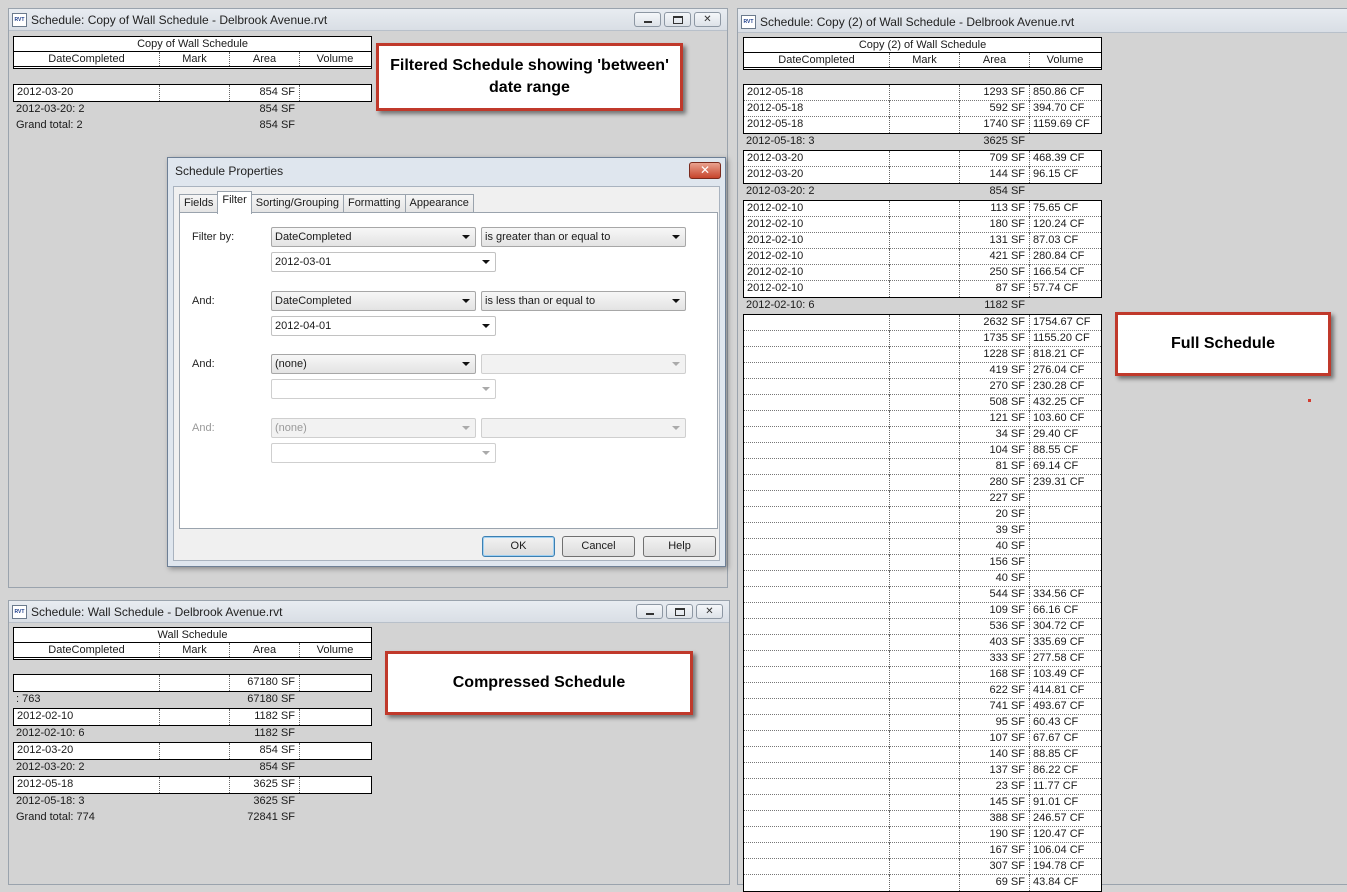  What do you see at coordinates (679, 546) in the screenshot?
I see `help-button: Help` at bounding box center [679, 546].